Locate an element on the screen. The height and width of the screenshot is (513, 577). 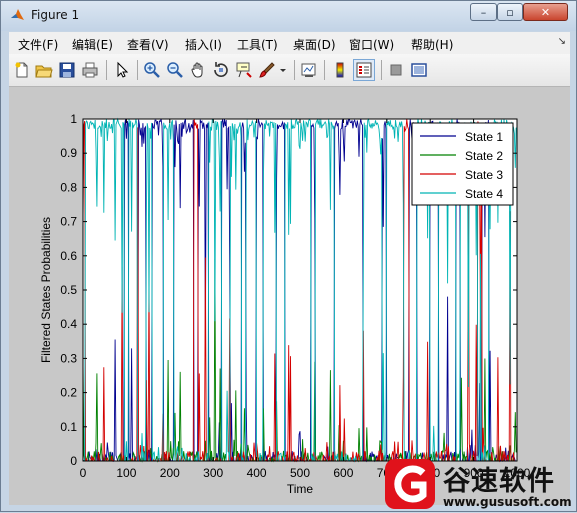
pan-button is located at coordinates (198, 70).